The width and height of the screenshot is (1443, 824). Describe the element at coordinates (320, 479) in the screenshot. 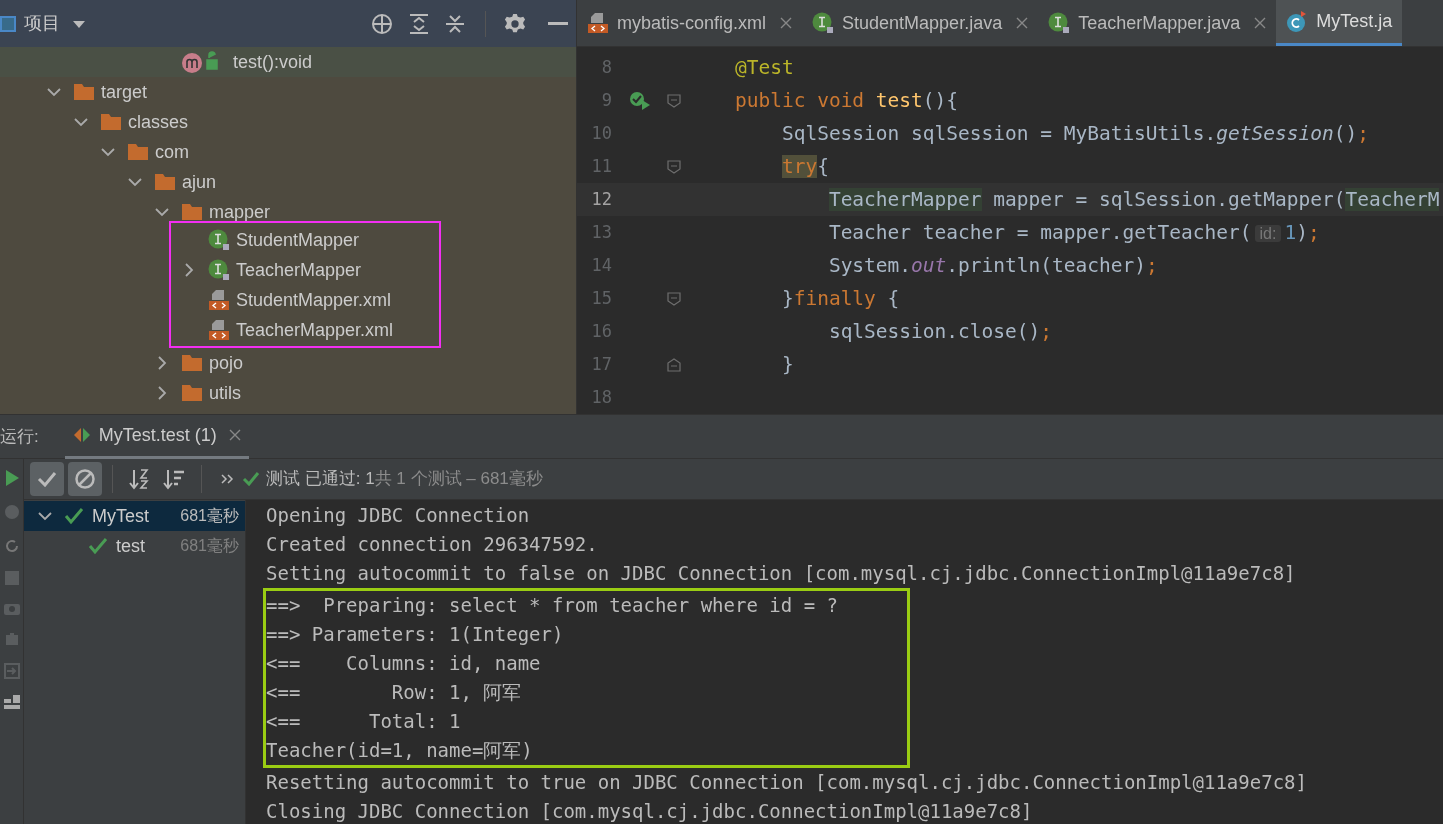

I see `test-status: 测试 已通过: 1` at that location.